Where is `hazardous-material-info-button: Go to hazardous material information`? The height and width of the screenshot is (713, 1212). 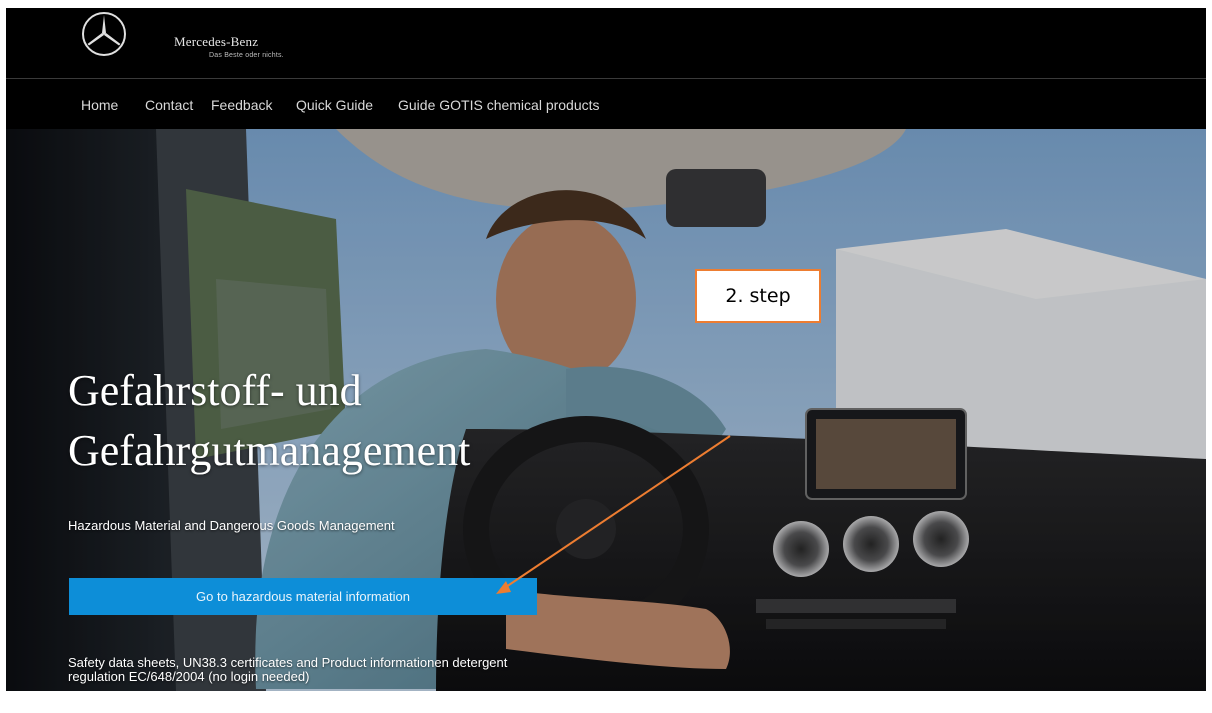
hazardous-material-info-button: Go to hazardous material information is located at coordinates (303, 596).